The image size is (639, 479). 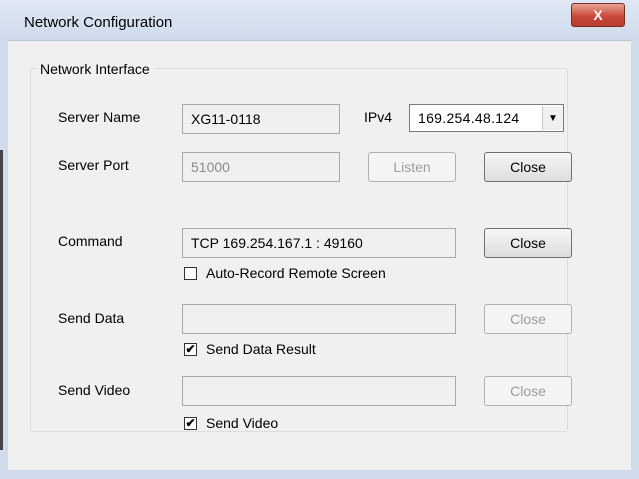 What do you see at coordinates (242, 423) in the screenshot?
I see `send-video-check-label: Send Video` at bounding box center [242, 423].